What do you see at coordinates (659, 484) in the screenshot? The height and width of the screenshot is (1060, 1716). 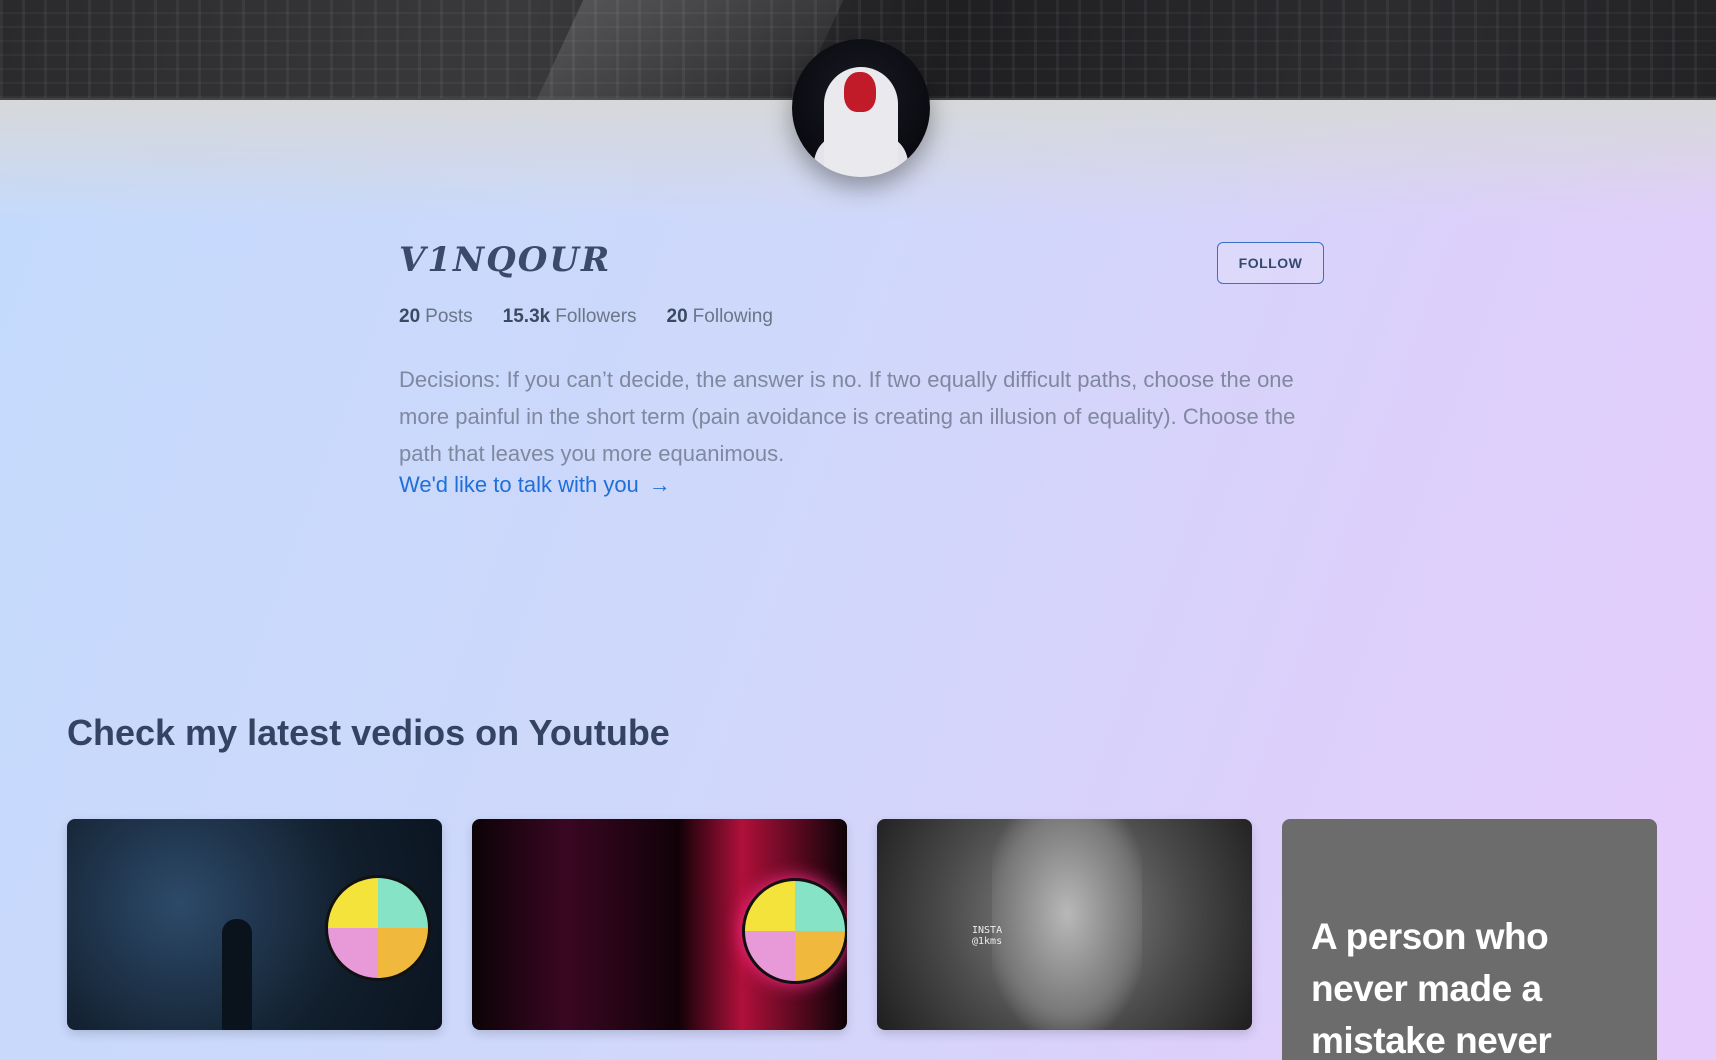 I see `arrow-right-icon: →` at bounding box center [659, 484].